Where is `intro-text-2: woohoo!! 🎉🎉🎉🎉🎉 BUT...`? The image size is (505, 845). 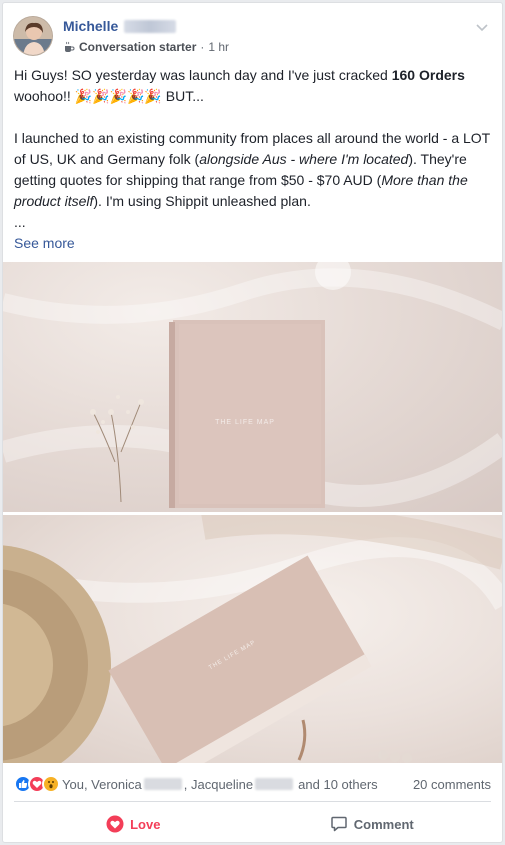 intro-text-2: woohoo!! 🎉🎉🎉🎉🎉 BUT... is located at coordinates (109, 96).